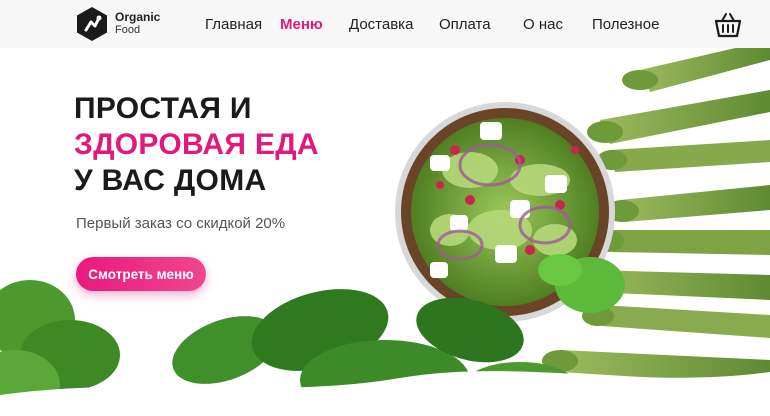  I want to click on hero-title-line-2: ЗДОРОВАЯ ЕДА, so click(196, 144).